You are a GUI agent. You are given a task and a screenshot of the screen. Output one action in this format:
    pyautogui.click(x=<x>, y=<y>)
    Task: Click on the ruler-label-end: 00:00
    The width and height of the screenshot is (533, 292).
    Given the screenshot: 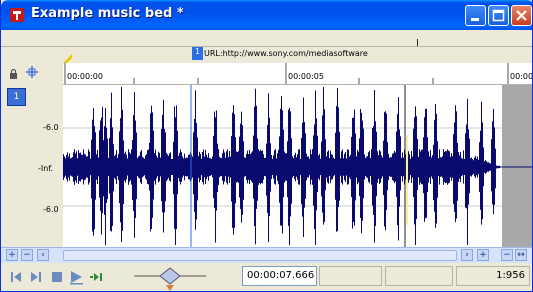 What is the action you would take?
    pyautogui.click(x=521, y=76)
    